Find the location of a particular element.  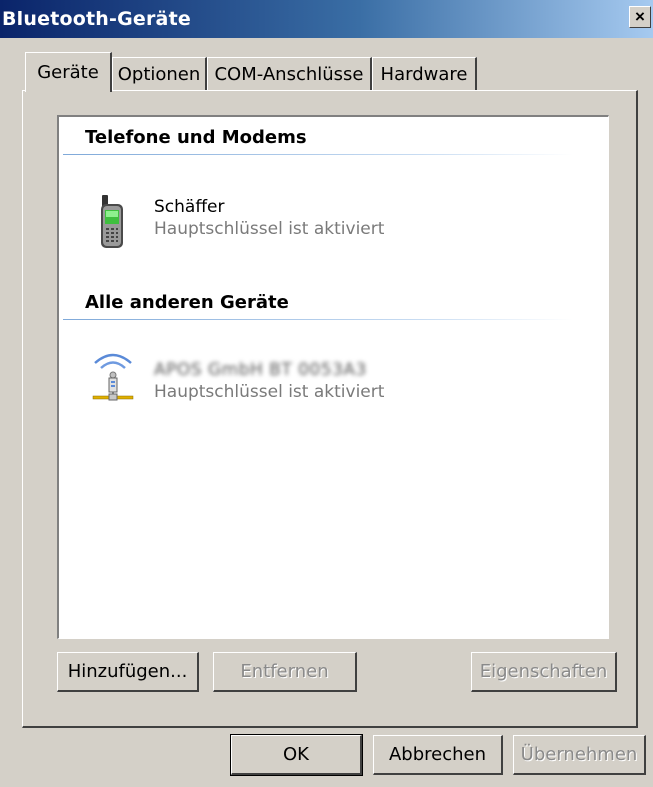

ok-button-label: OK is located at coordinates (296, 754).